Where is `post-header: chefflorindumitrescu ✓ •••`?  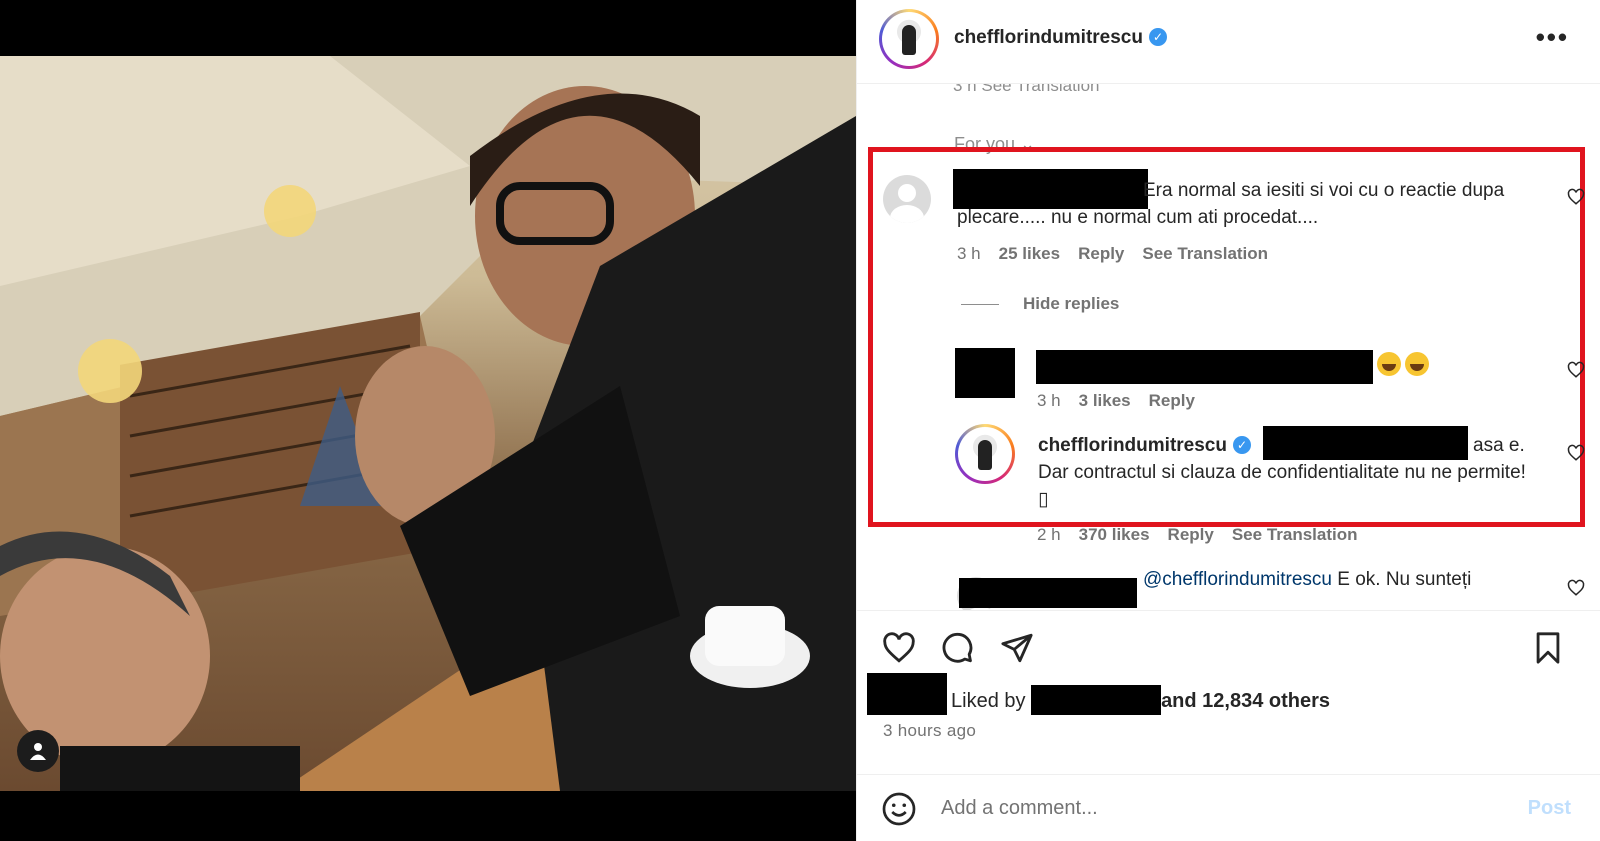
post-header: chefflorindumitrescu ✓ ••• is located at coordinates (1228, 42).